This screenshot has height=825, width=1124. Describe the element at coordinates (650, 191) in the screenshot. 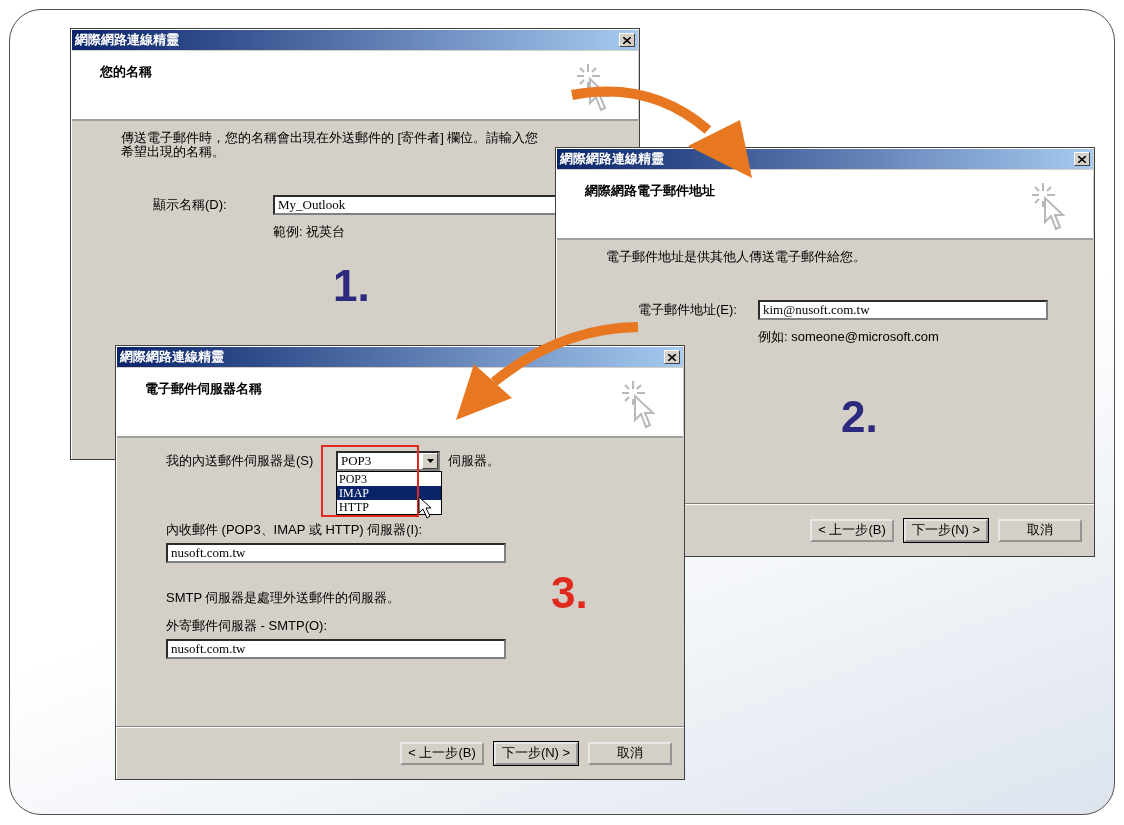

I see `page-heading: 網際網路電子郵件地址` at that location.